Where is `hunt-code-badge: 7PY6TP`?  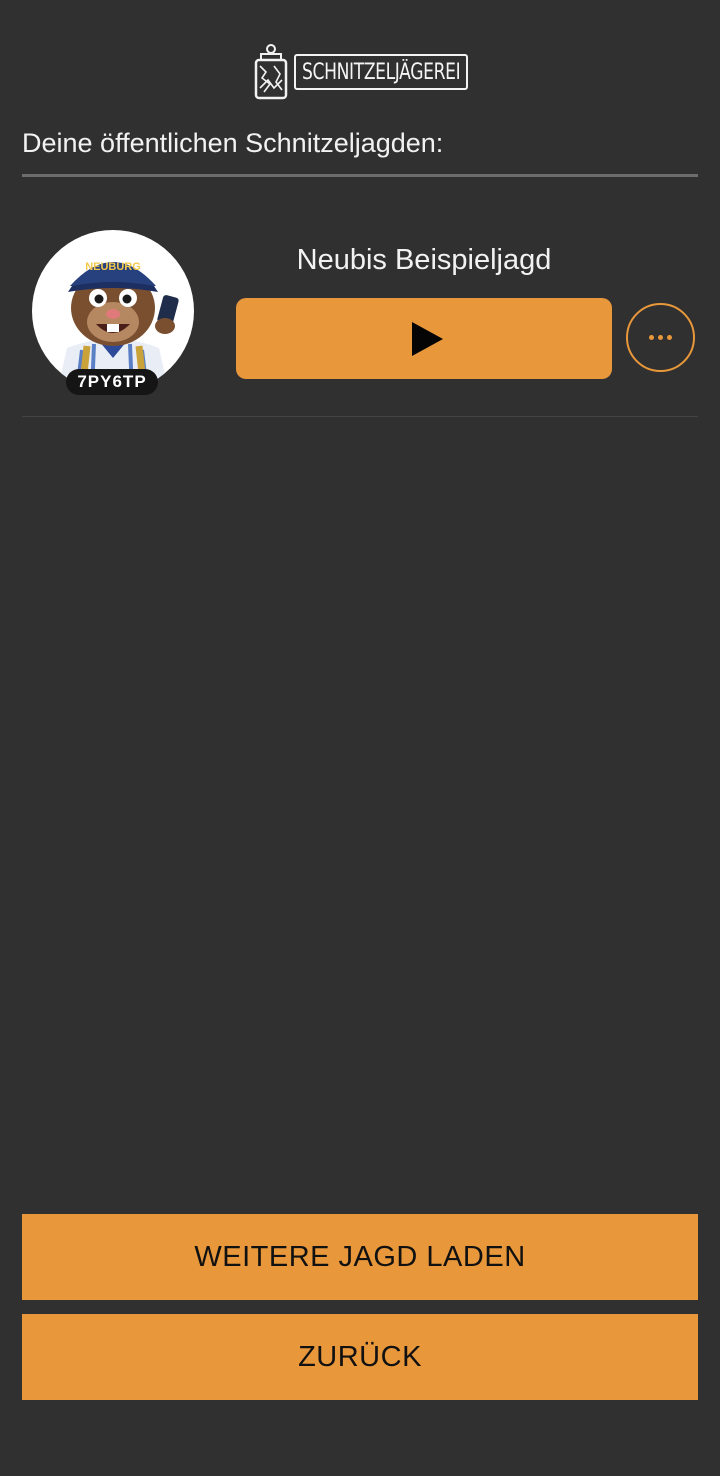 hunt-code-badge: 7PY6TP is located at coordinates (112, 382).